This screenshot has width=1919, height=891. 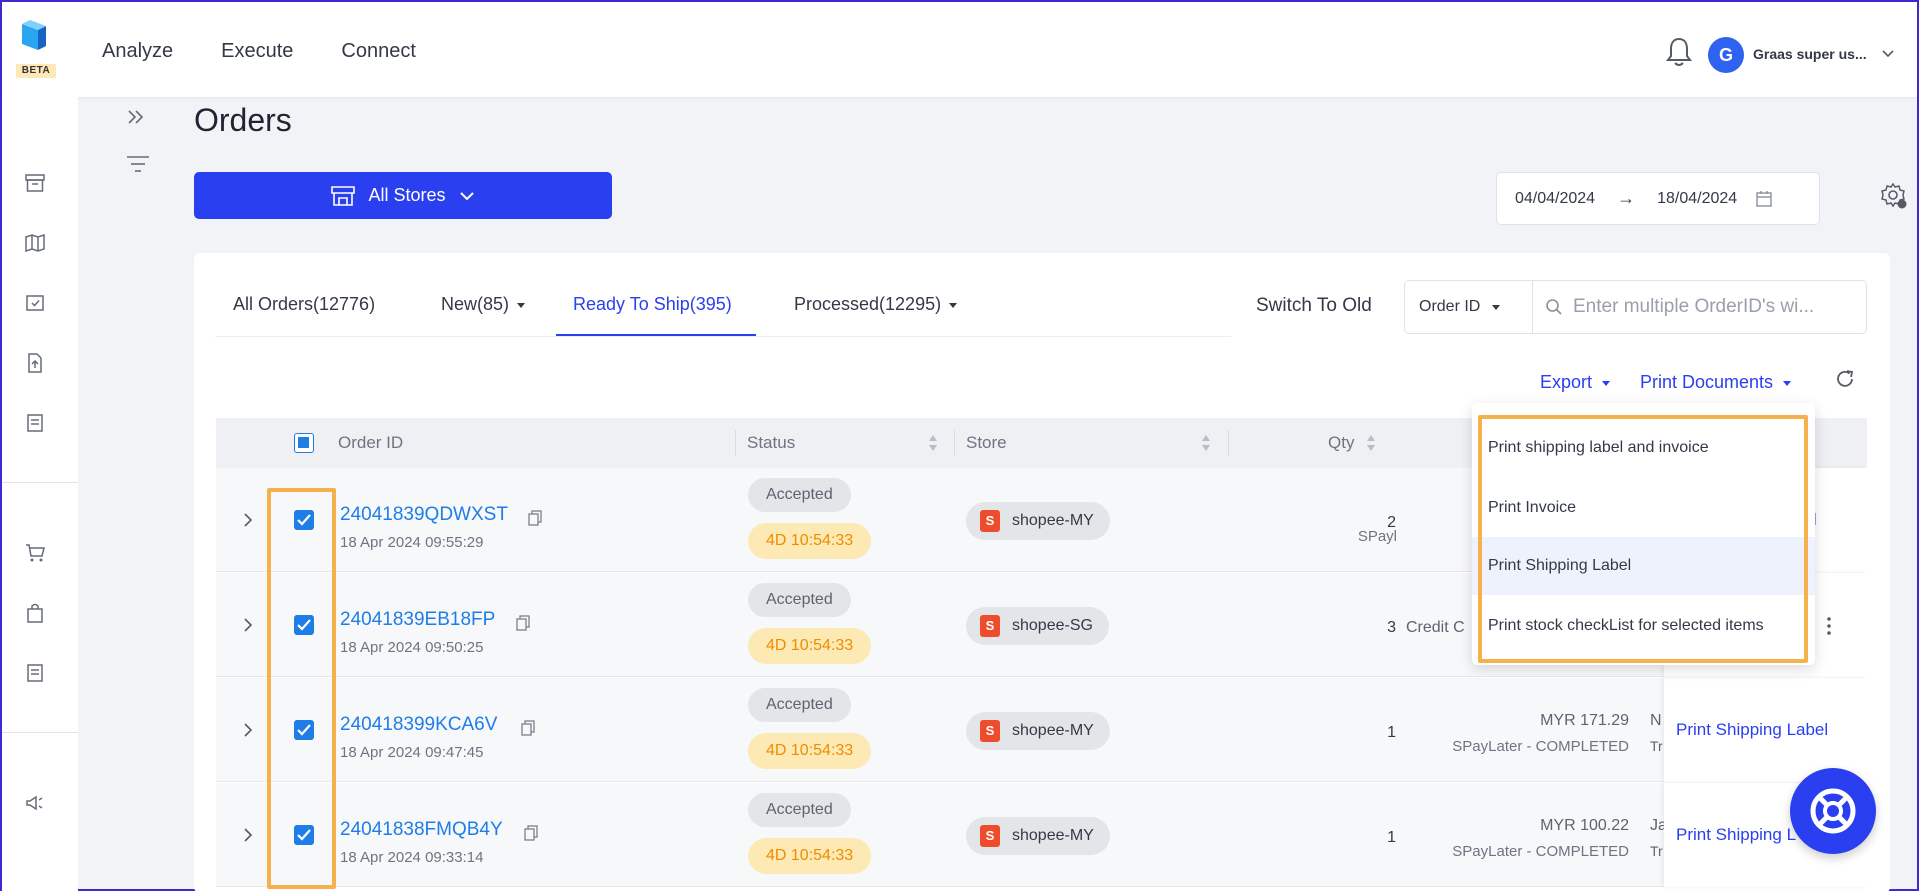 I want to click on map-icon, so click(x=35, y=243).